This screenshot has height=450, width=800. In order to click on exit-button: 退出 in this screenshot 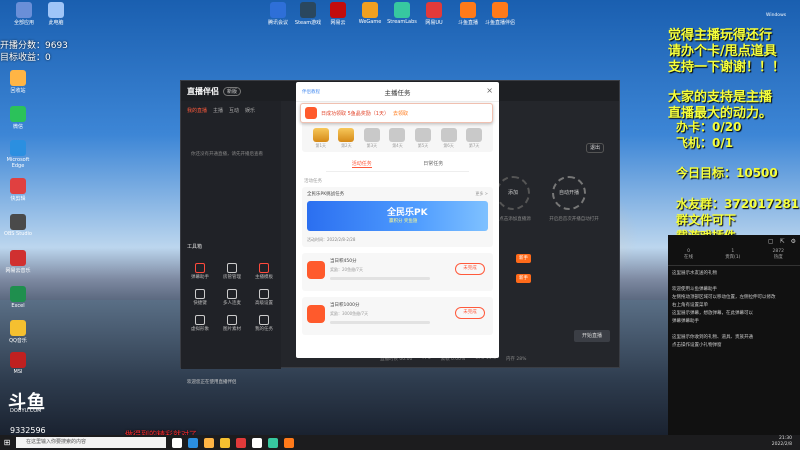, I will do `click(595, 148)`.